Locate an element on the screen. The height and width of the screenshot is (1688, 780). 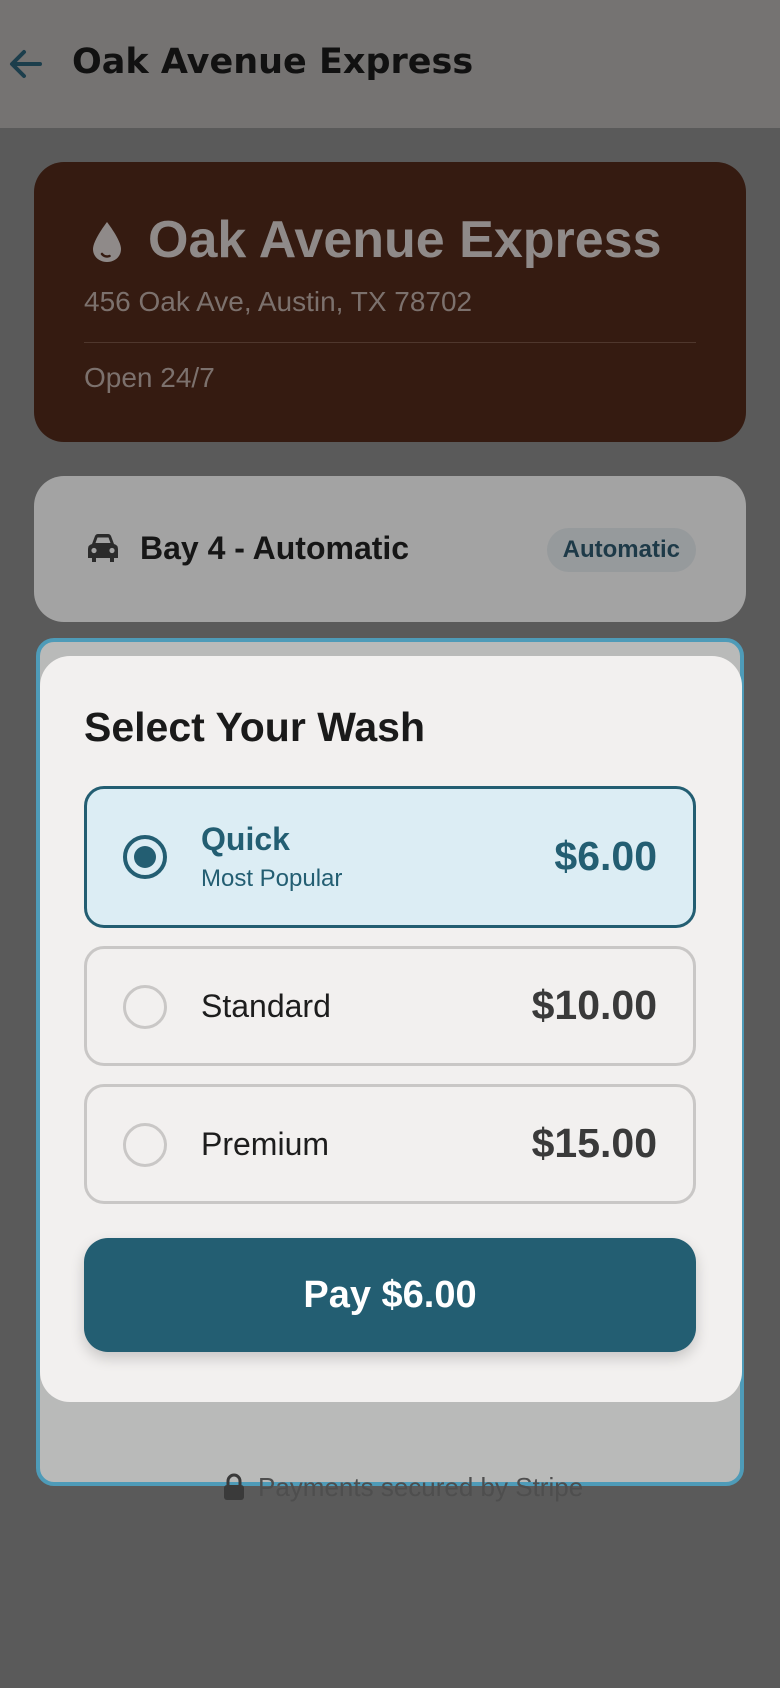
bay-type-badge: Automatic is located at coordinates (621, 550).